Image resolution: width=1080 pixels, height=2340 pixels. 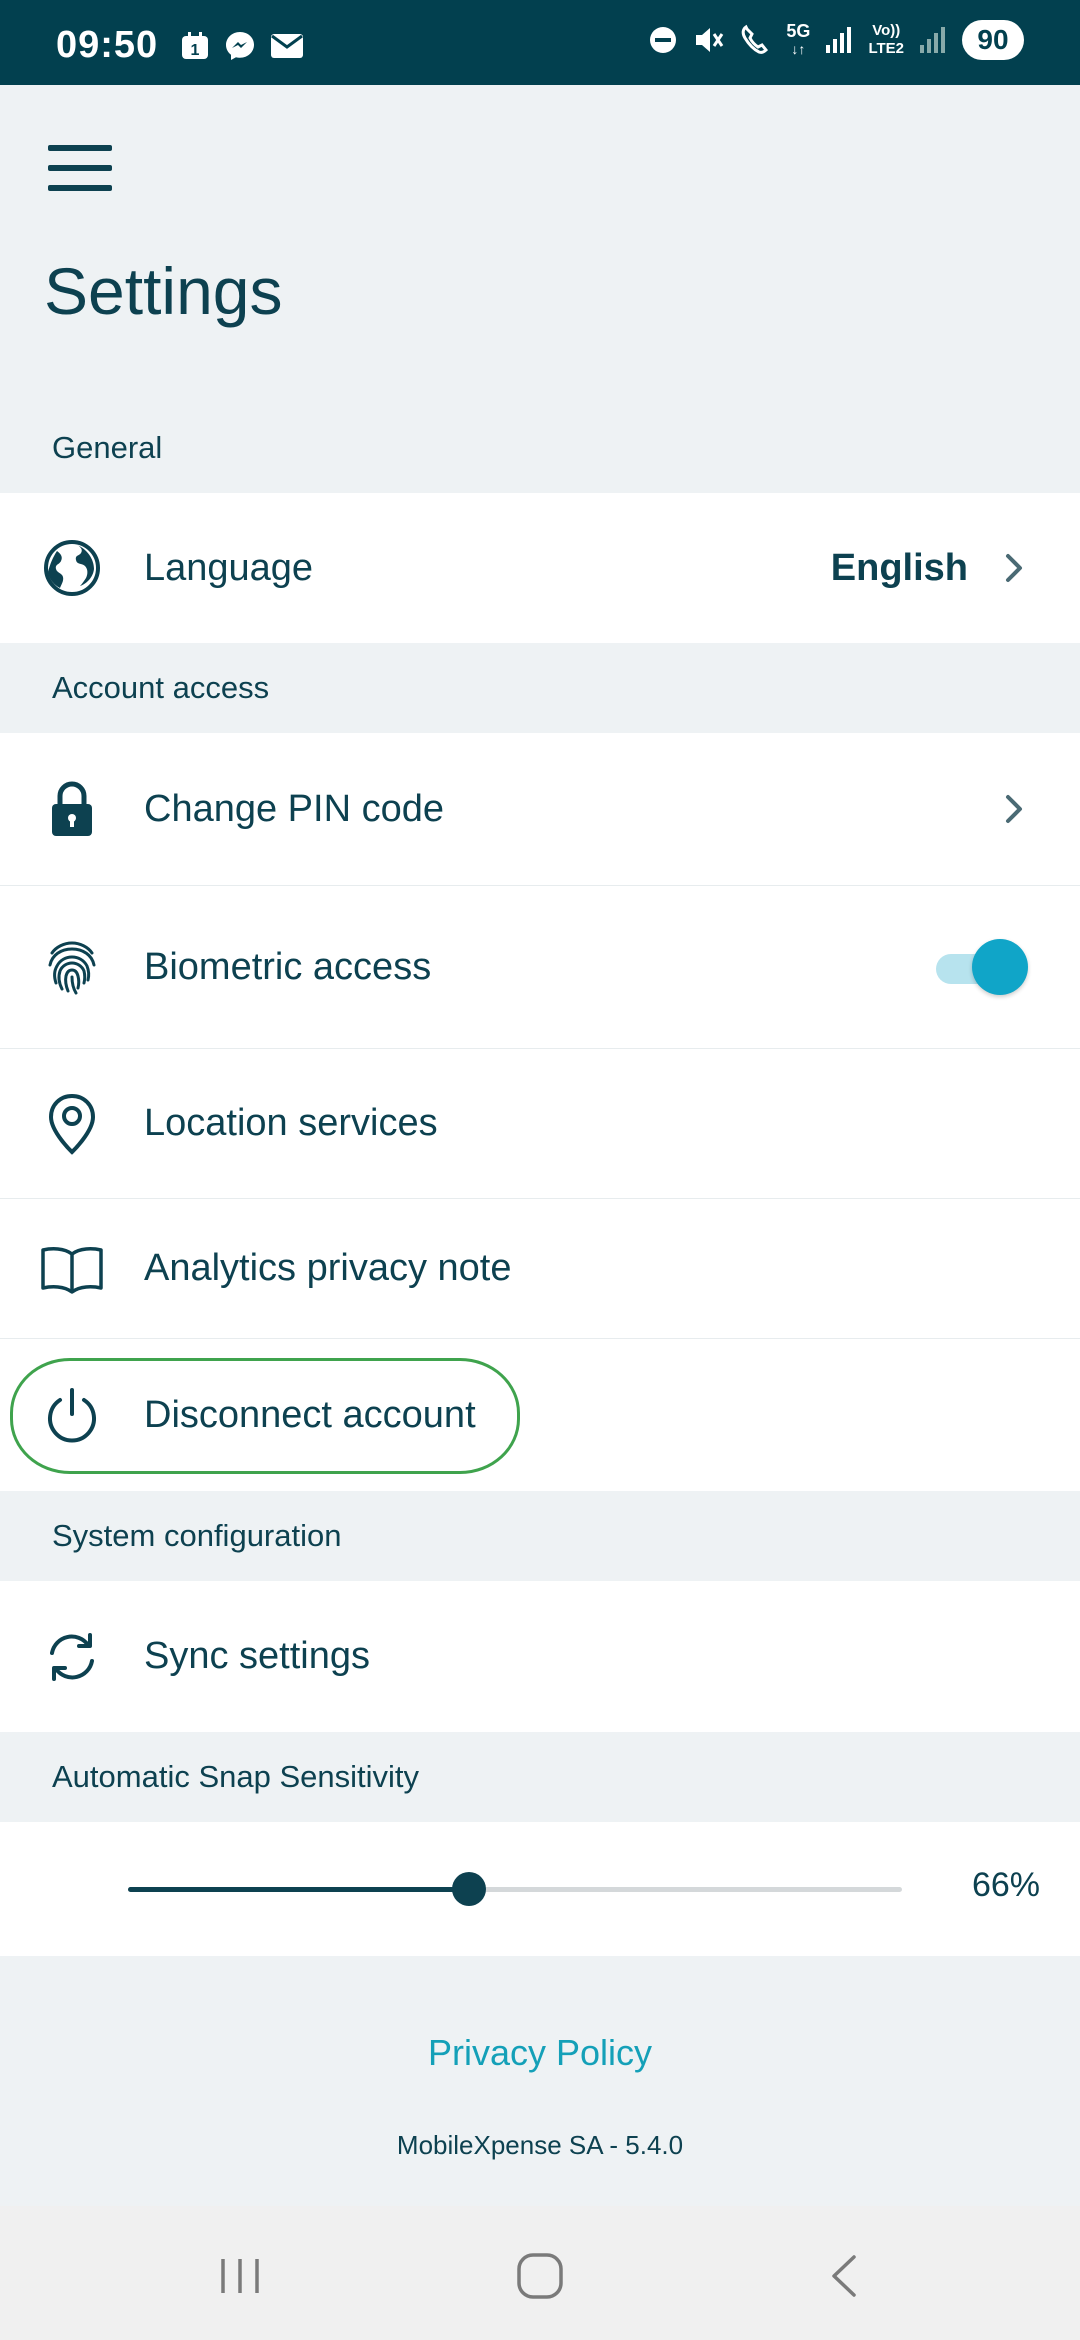 I want to click on section-header-system-configuration: System configuration, so click(x=540, y=1536).